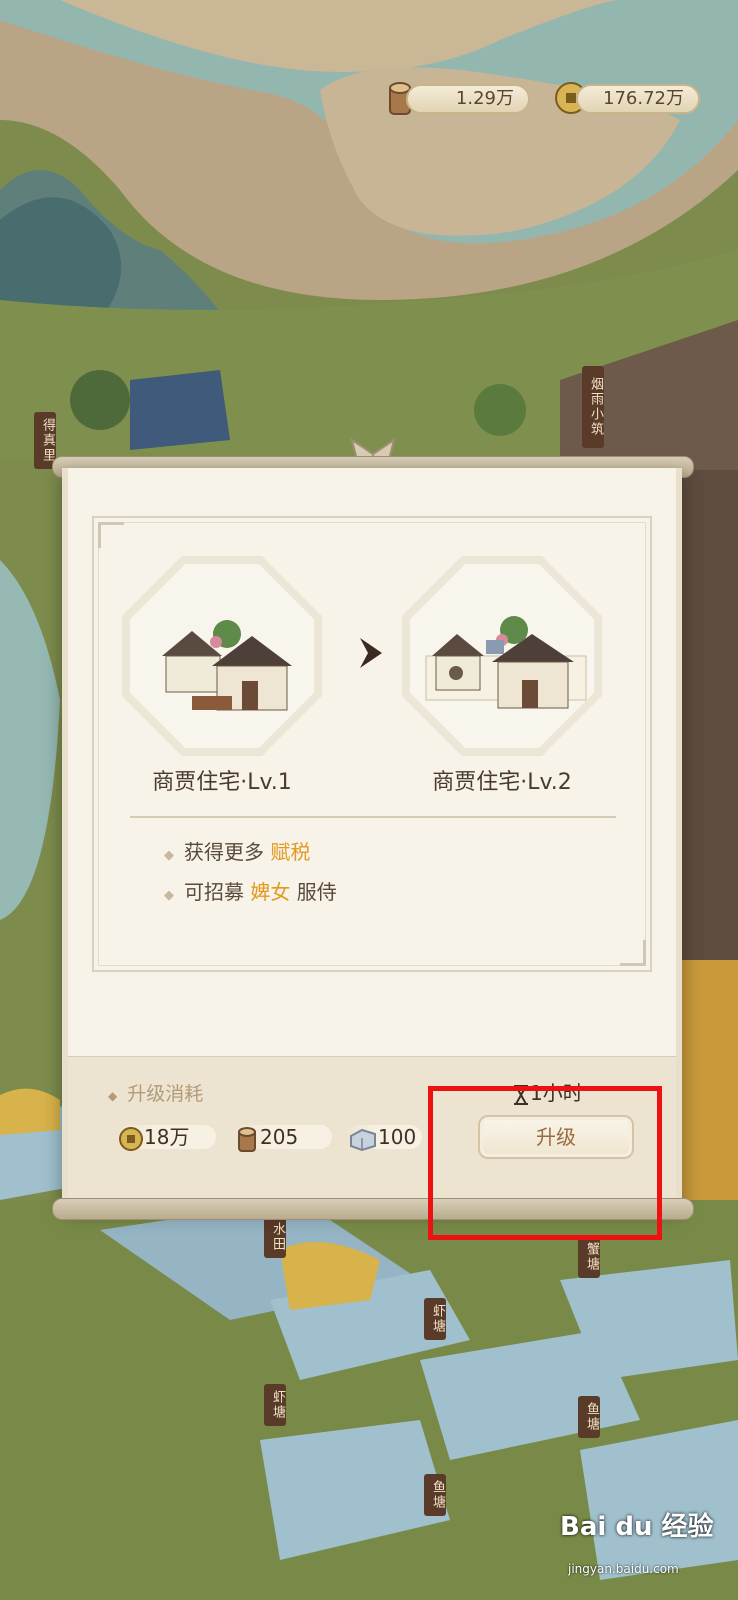 The image size is (738, 1600). Describe the element at coordinates (506, 662) in the screenshot. I see `house-lv2-icon` at that location.